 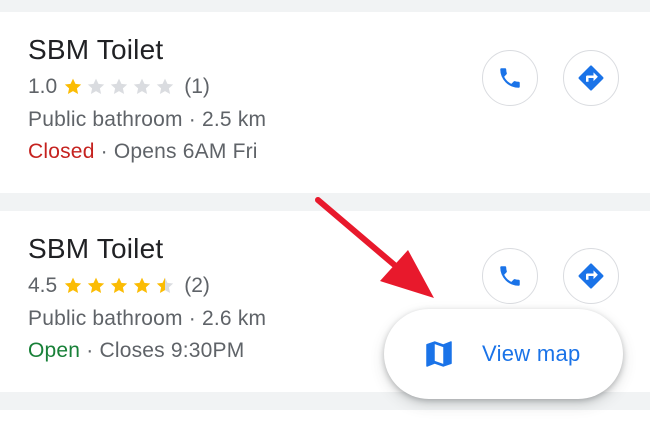 I want to click on next-card-edge, so click(x=325, y=416).